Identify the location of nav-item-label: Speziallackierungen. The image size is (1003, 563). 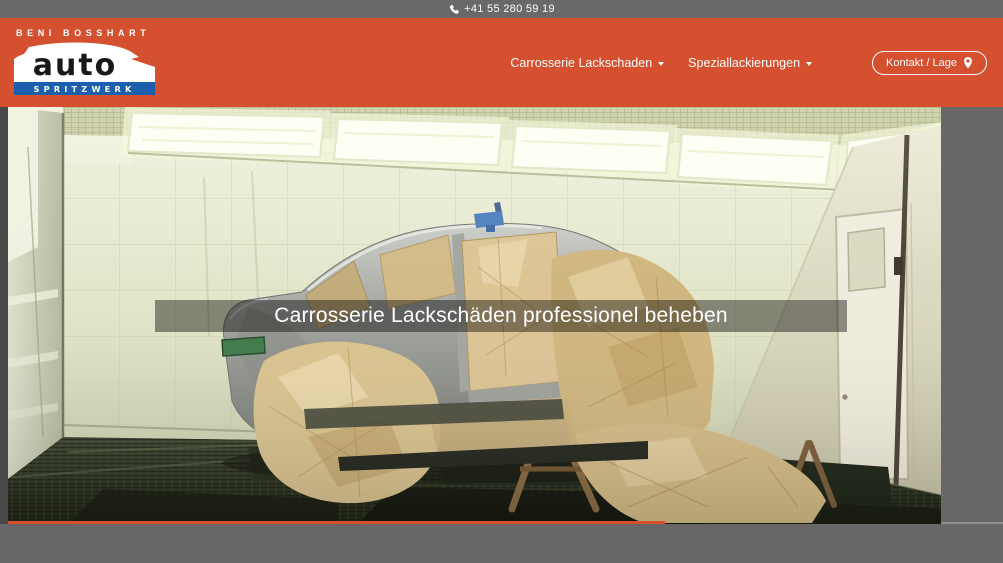
(744, 62).